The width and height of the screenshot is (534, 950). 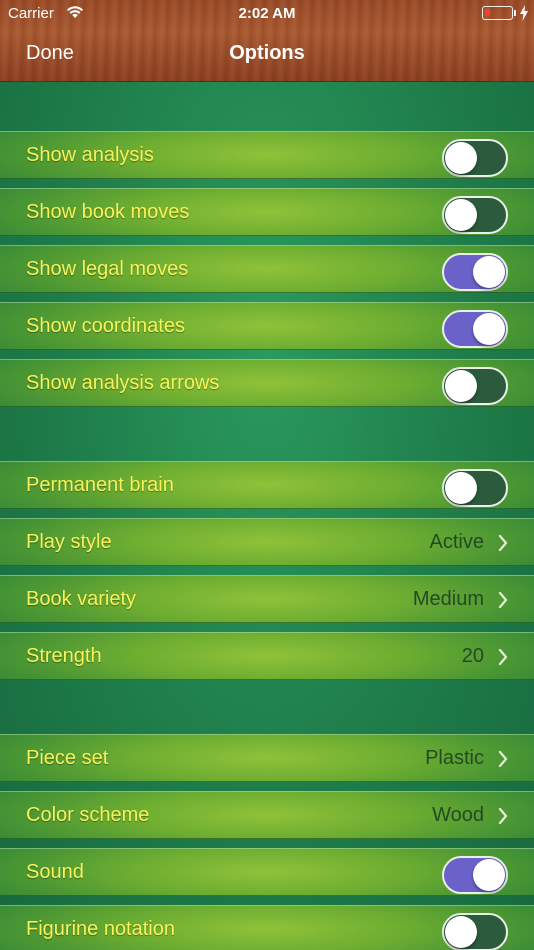 What do you see at coordinates (267, 815) in the screenshot?
I see `row-color-scheme: Color scheme Wood` at bounding box center [267, 815].